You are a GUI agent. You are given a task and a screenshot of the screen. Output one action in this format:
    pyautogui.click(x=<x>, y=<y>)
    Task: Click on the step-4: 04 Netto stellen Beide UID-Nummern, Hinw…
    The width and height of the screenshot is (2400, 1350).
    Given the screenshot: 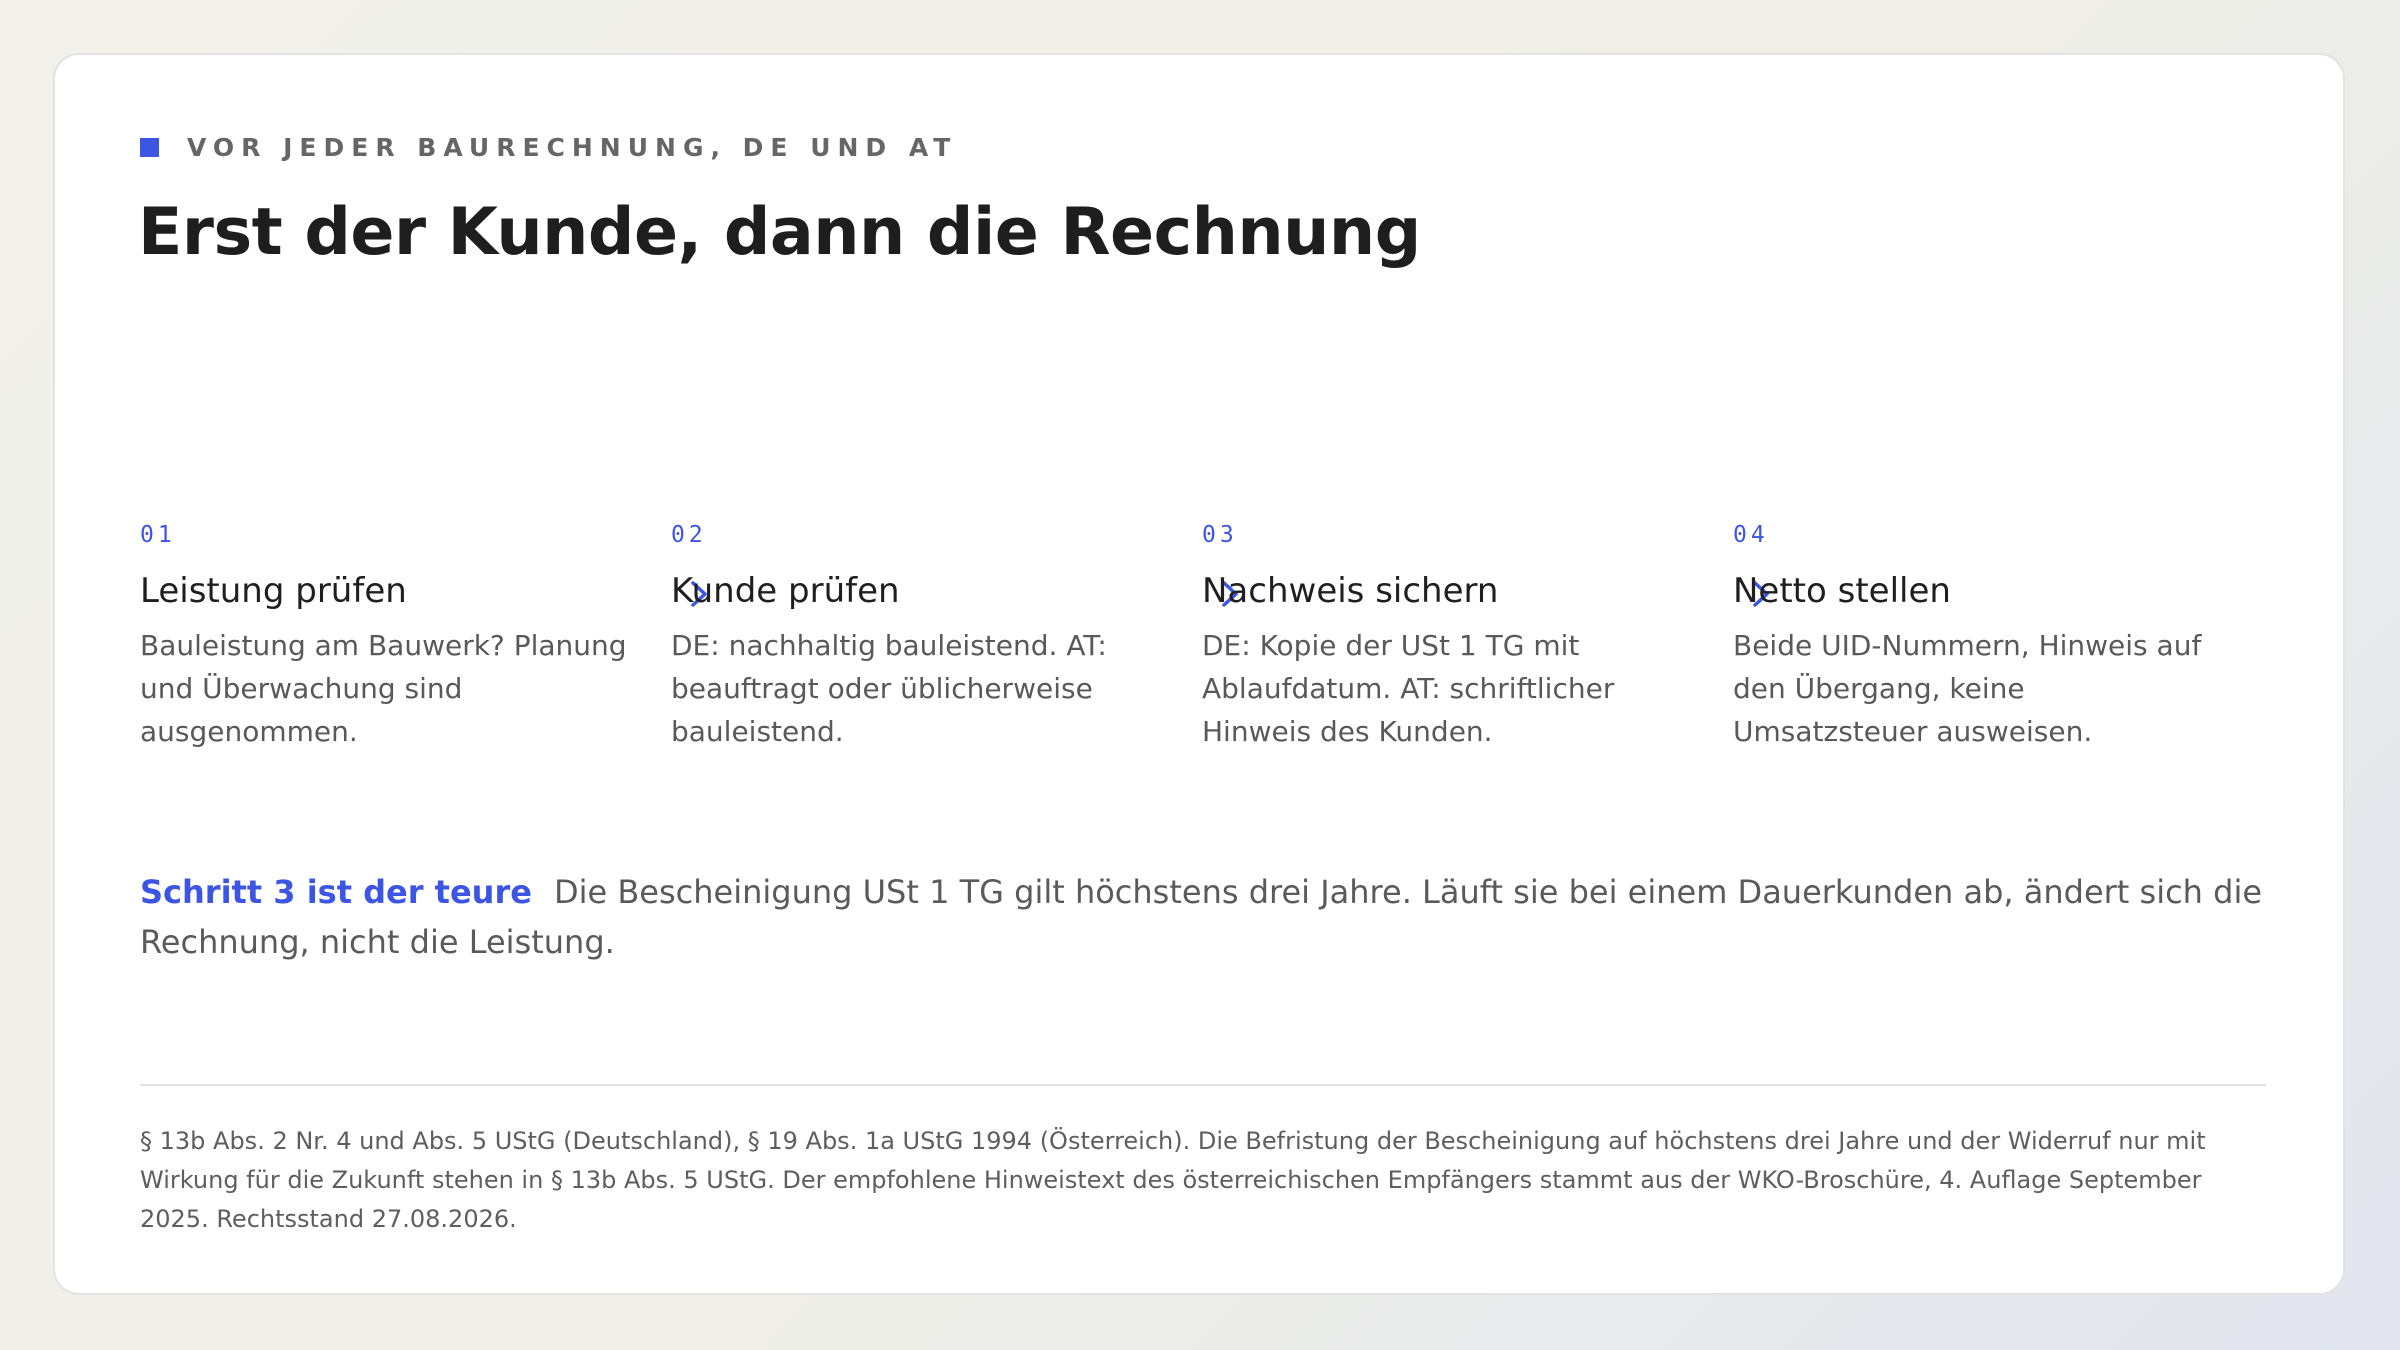 What is the action you would take?
    pyautogui.click(x=1978, y=636)
    